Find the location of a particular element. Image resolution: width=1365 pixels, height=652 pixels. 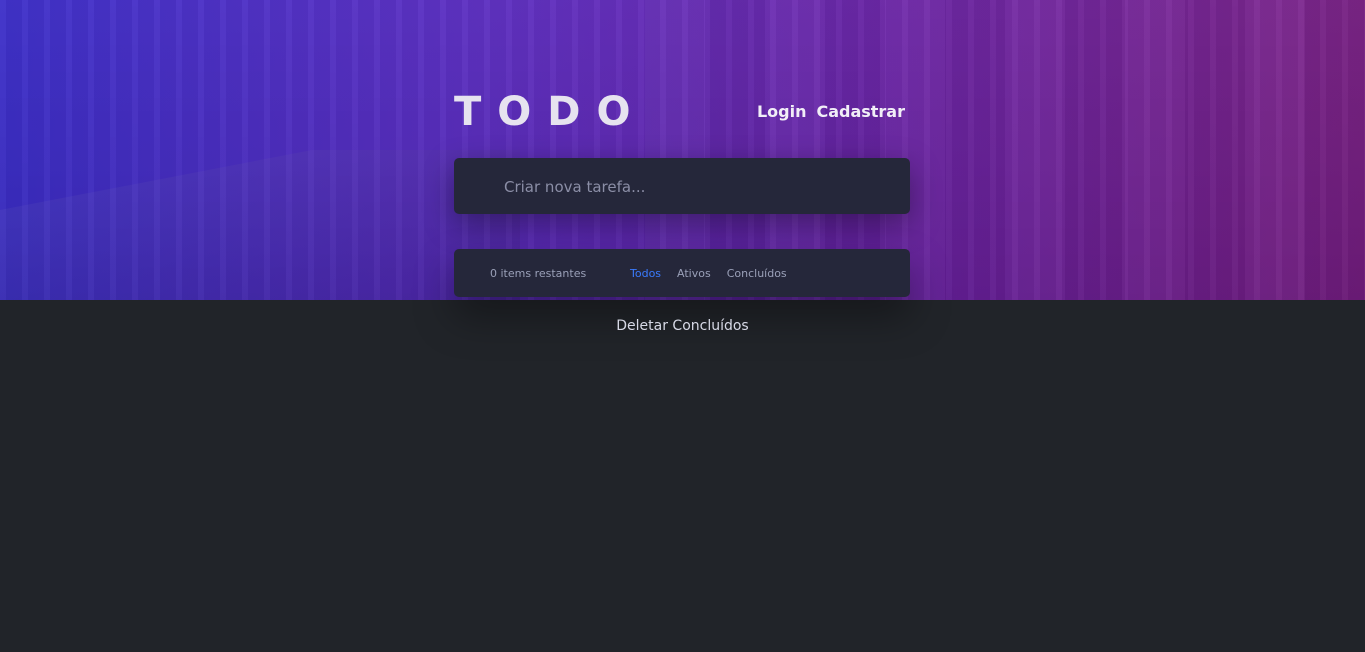

header: TODO Login Cadastrar is located at coordinates (682, 114).